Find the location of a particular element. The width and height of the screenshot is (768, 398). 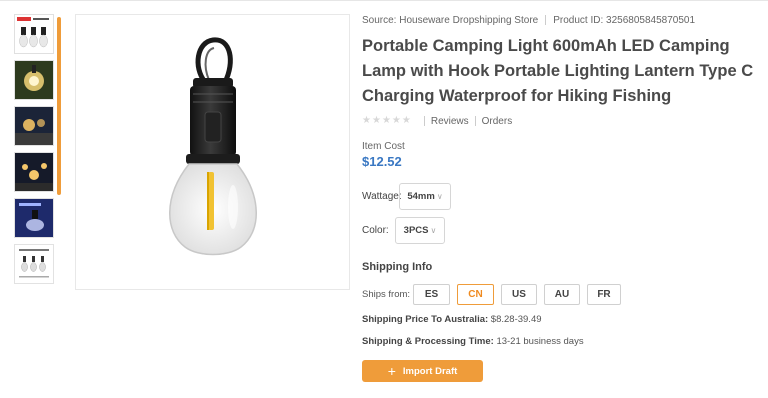

wattage-select: 54mm ∨ is located at coordinates (425, 196).